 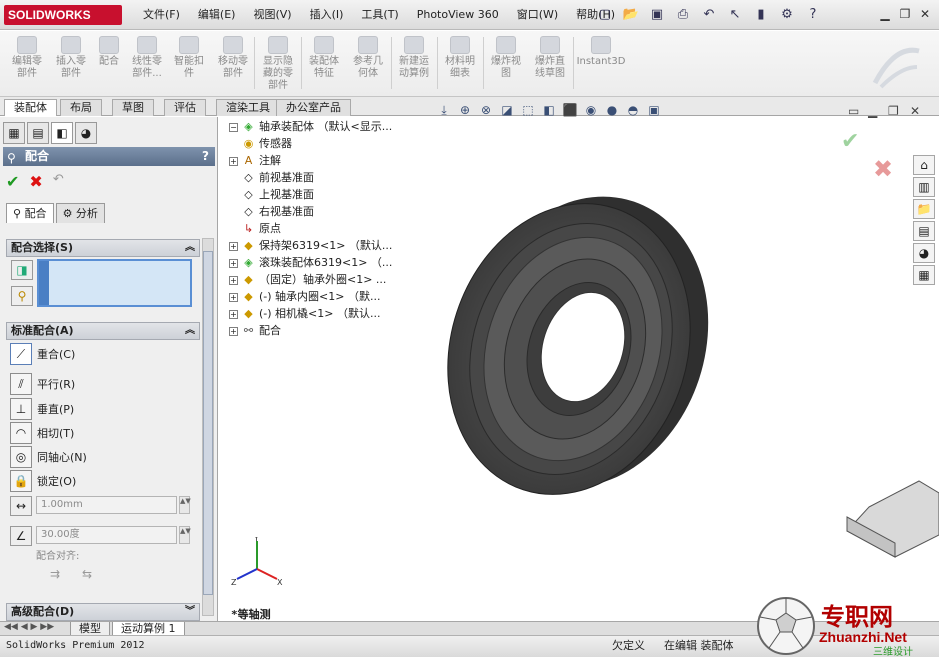 What do you see at coordinates (925, 14) in the screenshot?
I see `close-icon: ✕` at bounding box center [925, 14].